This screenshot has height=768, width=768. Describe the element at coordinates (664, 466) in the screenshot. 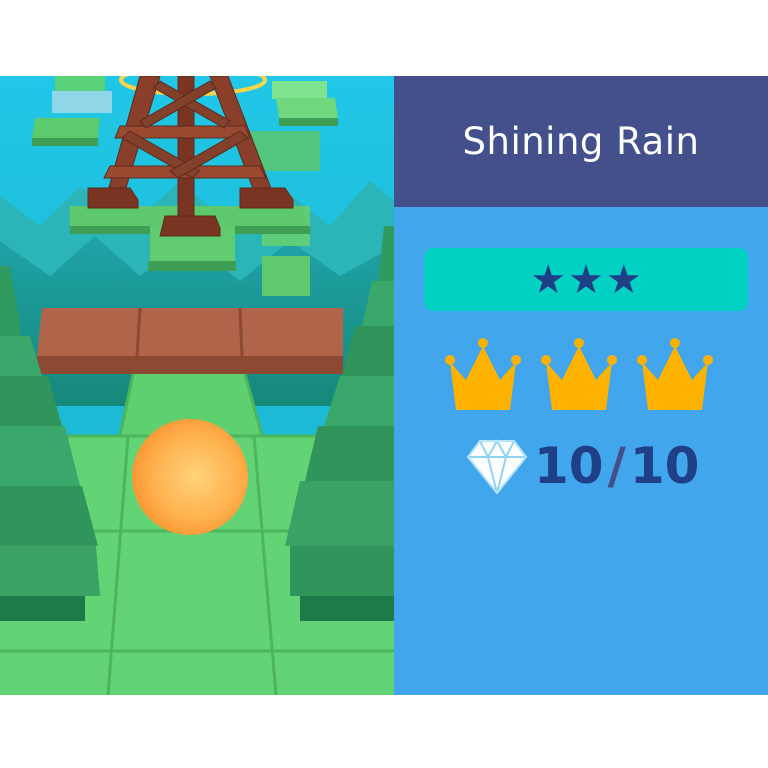

I see `gem-total-count: 10` at that location.